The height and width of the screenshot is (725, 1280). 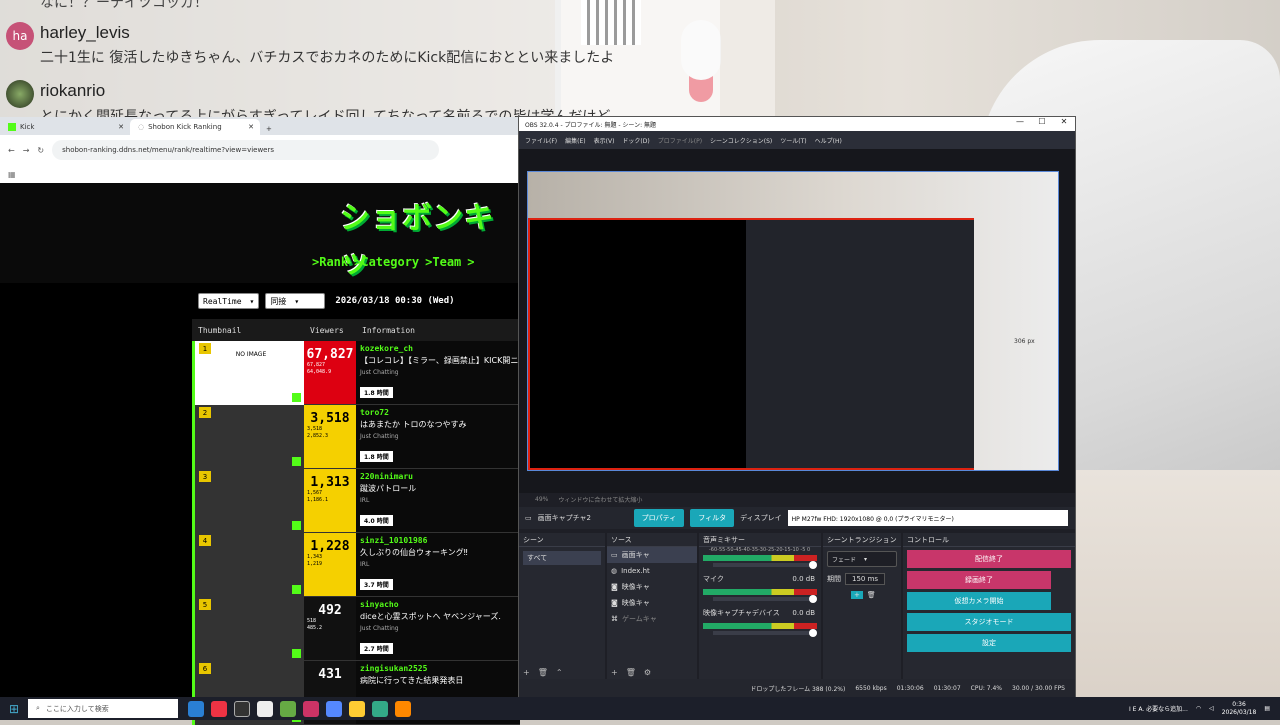 What do you see at coordinates (379, 372) in the screenshot?
I see `category-tag: Just Chatting` at bounding box center [379, 372].